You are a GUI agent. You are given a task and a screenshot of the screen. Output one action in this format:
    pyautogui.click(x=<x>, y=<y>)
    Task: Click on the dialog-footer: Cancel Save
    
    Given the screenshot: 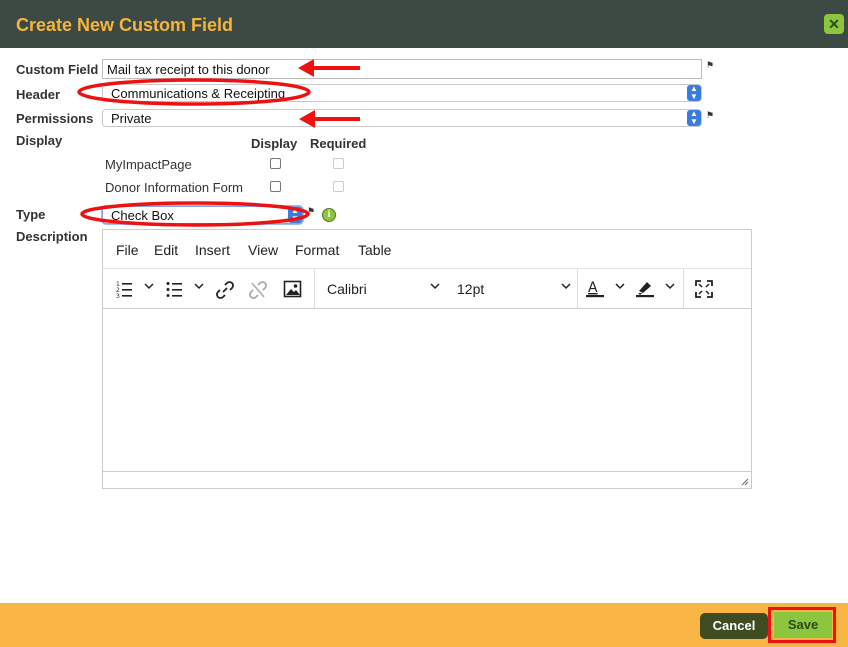 What is the action you would take?
    pyautogui.click(x=424, y=625)
    